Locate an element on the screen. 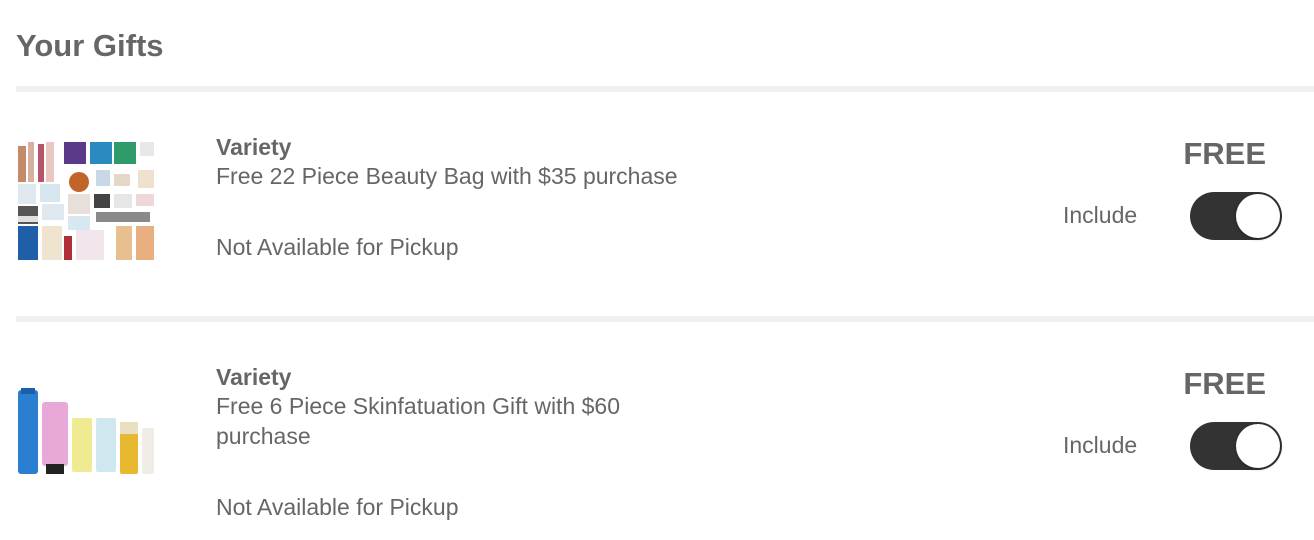 Image resolution: width=1314 pixels, height=540 pixels. gift-image-beauty-bag is located at coordinates (86, 201).